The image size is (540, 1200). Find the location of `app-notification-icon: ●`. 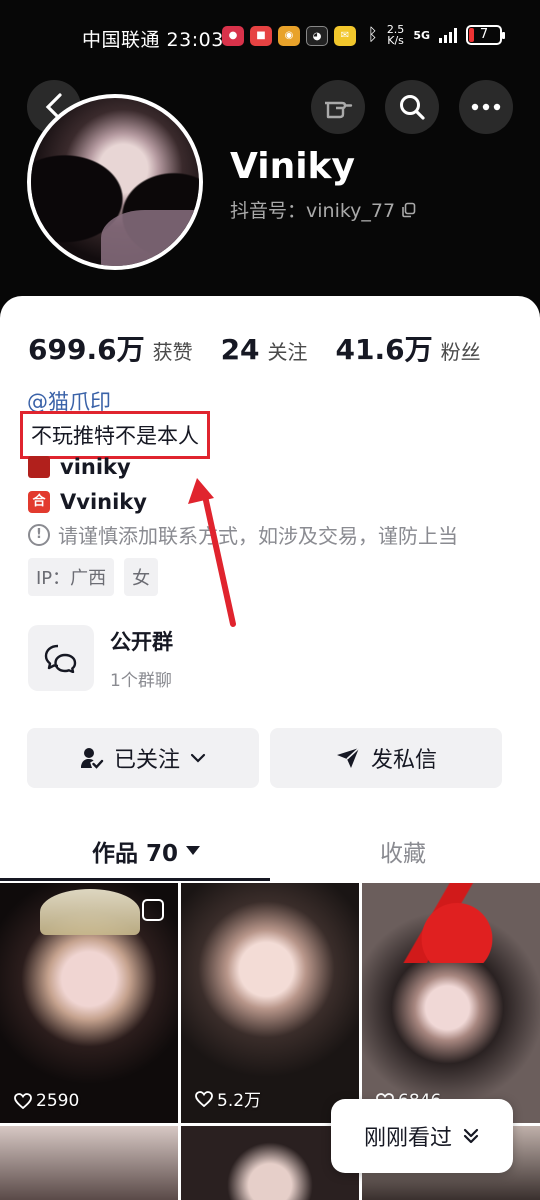

app-notification-icon: ● is located at coordinates (233, 36).